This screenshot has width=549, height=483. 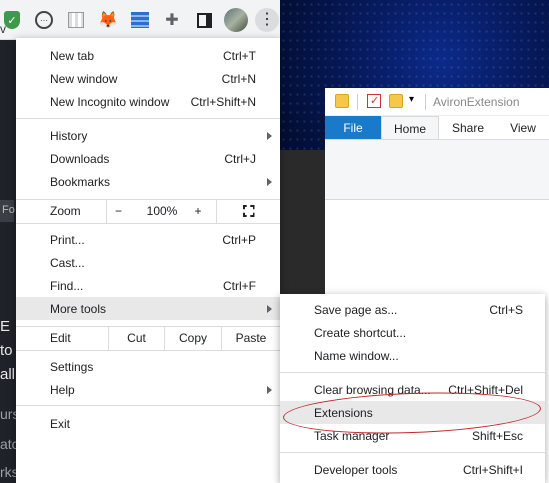 I want to click on cut-button: Cut, so click(x=136, y=338).